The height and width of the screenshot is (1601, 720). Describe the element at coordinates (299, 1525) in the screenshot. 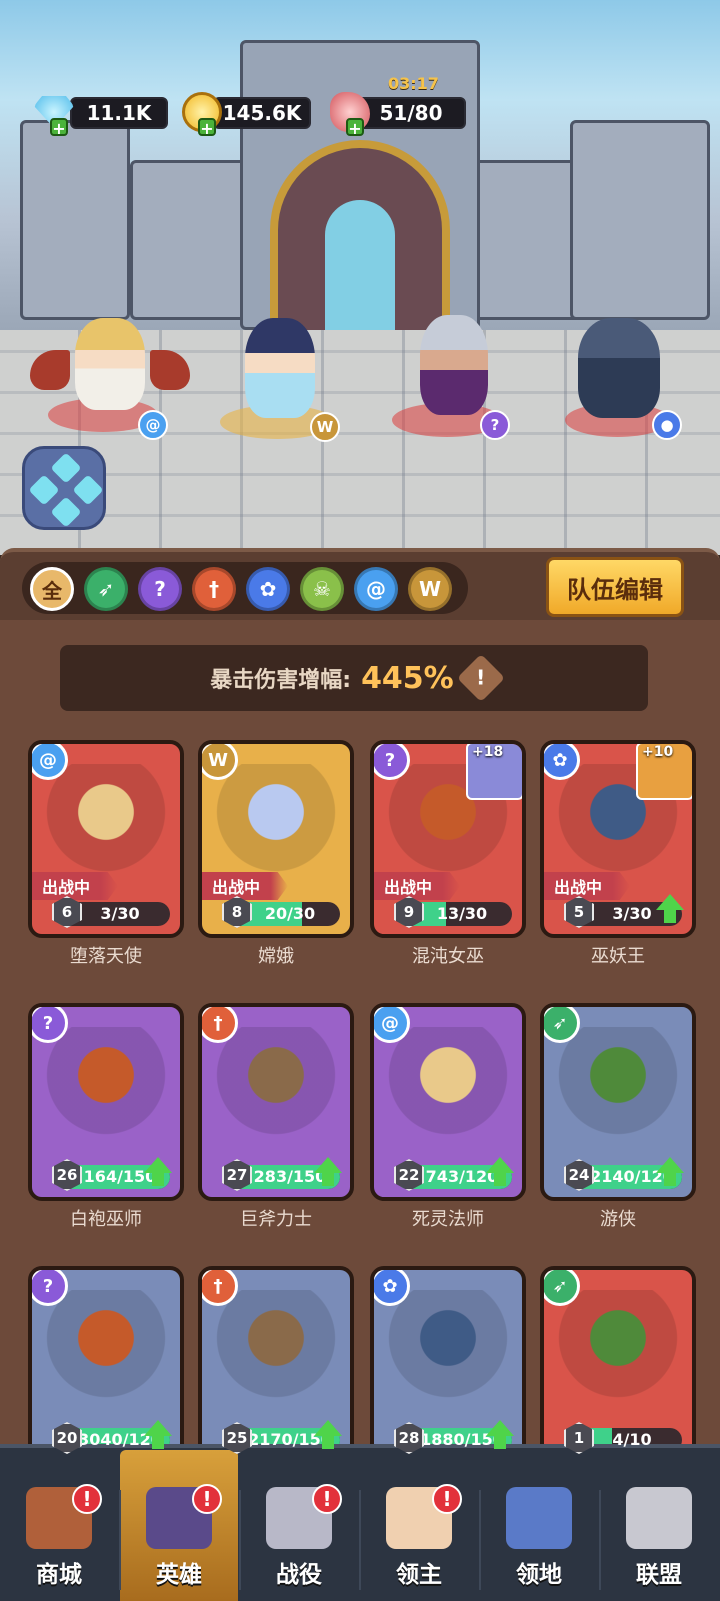

I see `nav-crossed-swords: 战役` at that location.